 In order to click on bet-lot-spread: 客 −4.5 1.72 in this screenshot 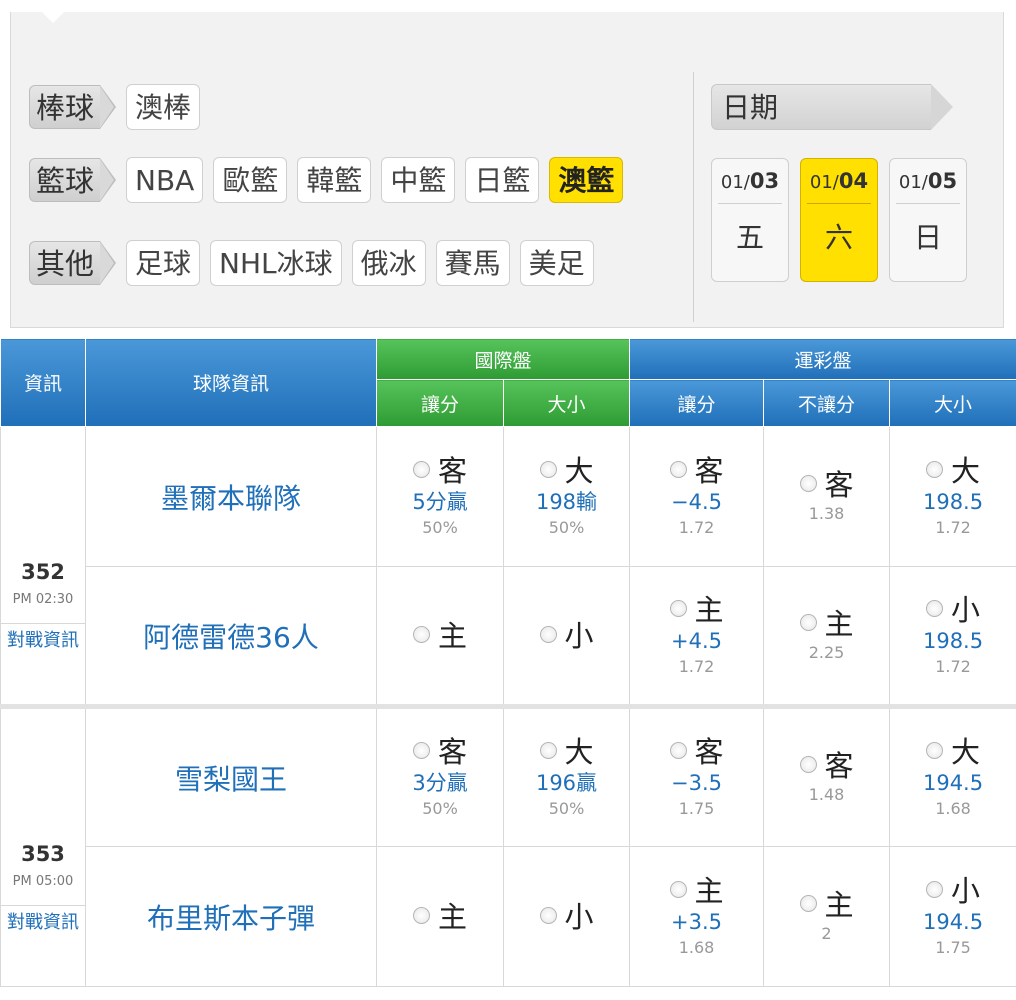, I will do `click(697, 496)`.